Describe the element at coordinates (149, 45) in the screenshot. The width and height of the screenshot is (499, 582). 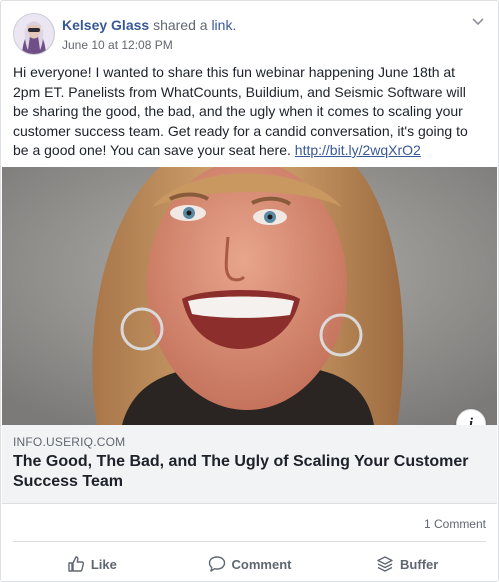
I see `post-timestamp: June 10 at 12:08 PM` at that location.